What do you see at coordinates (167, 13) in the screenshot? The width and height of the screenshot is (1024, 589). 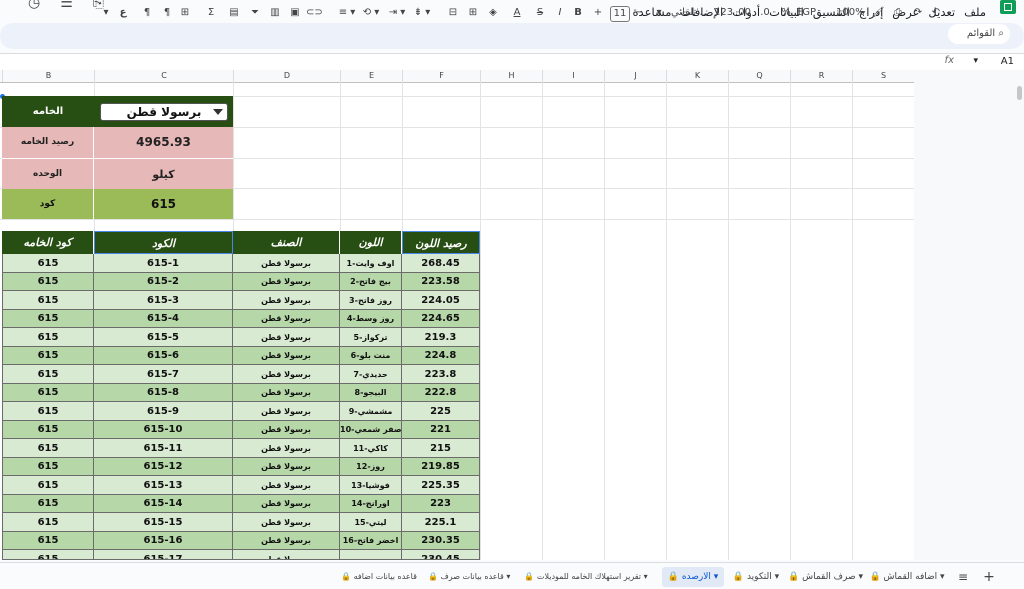 I see `ltr-icon: ¶` at bounding box center [167, 13].